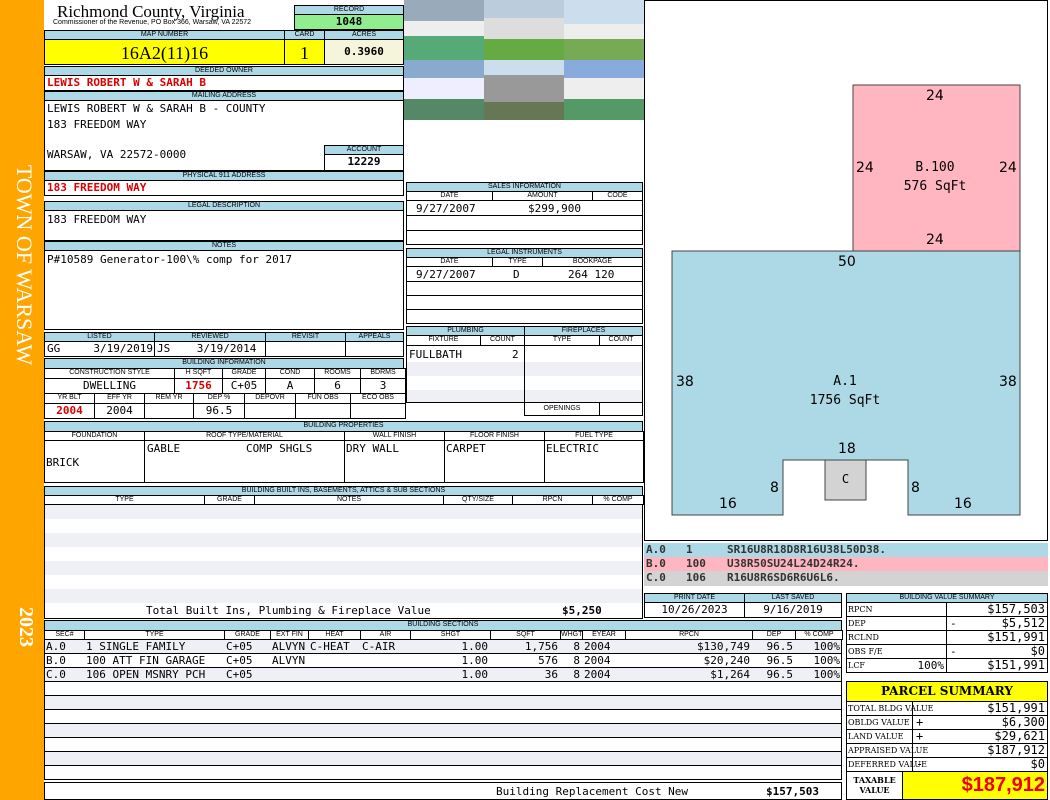 The width and height of the screenshot is (1050, 800). I want to click on parcel-summary-sign: -, so click(920, 764).